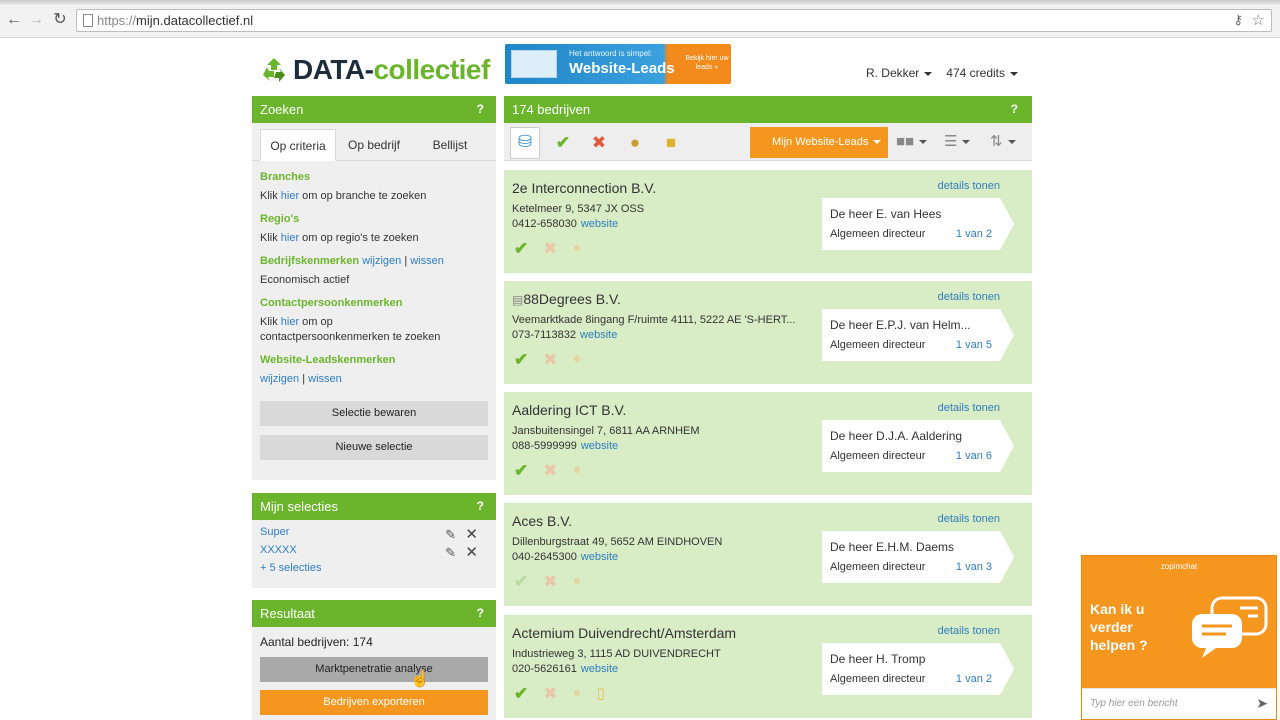  Describe the element at coordinates (1003, 142) in the screenshot. I see `sort-icon: ⇅` at that location.